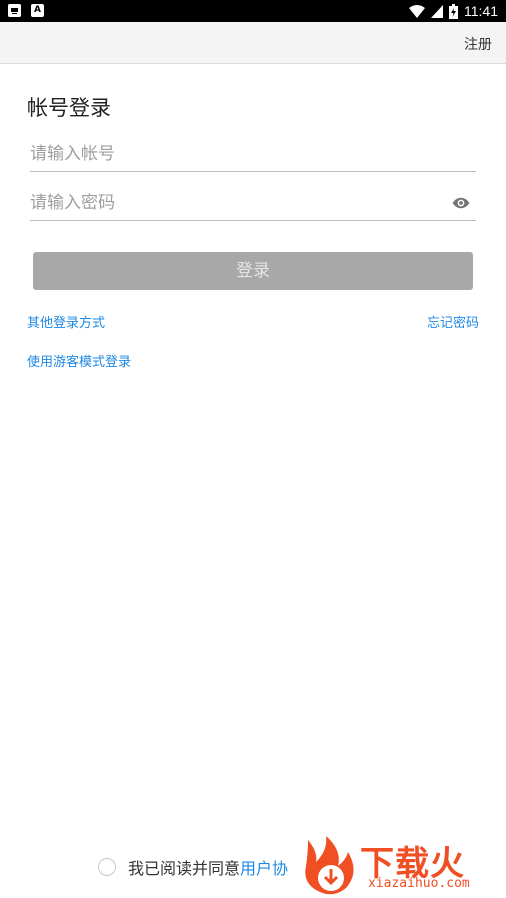 This screenshot has height=898, width=506. I want to click on login-button: 登录, so click(253, 271).